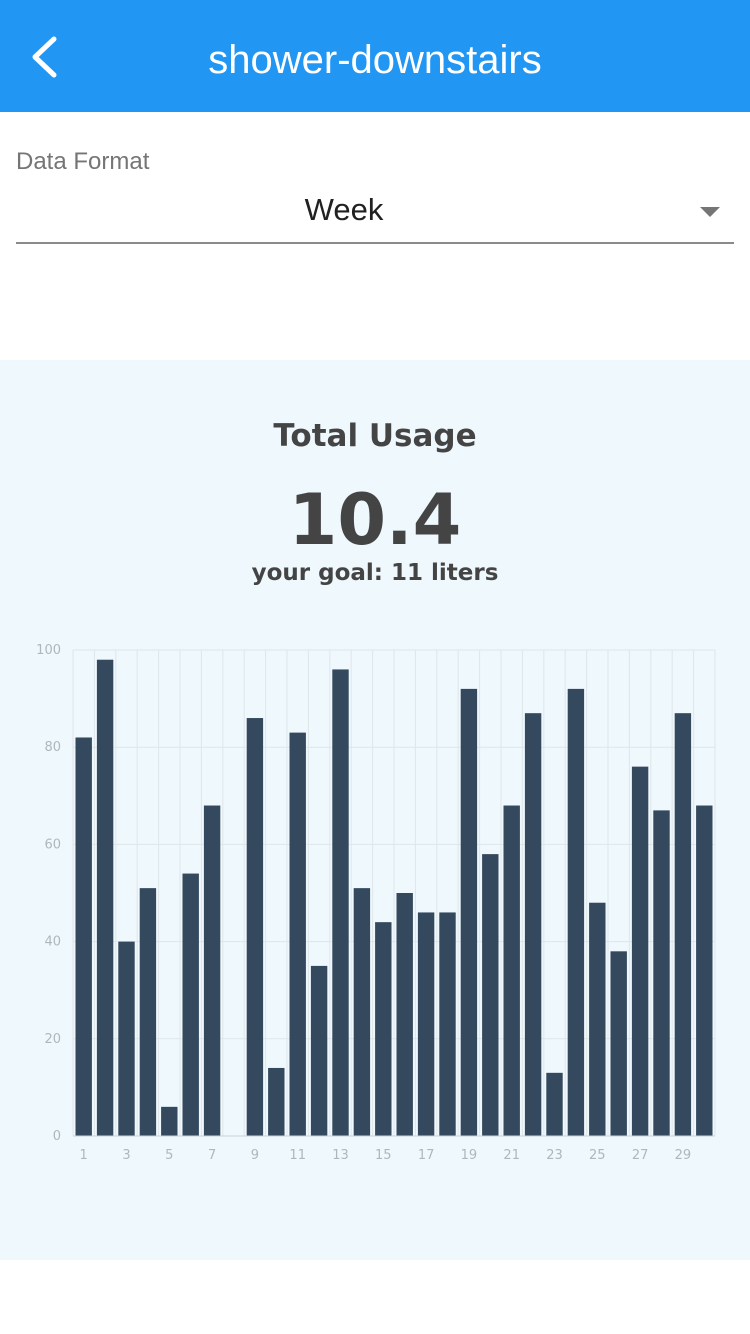 This screenshot has height=1334, width=750. I want to click on x-tick-label: 15, so click(383, 1155).